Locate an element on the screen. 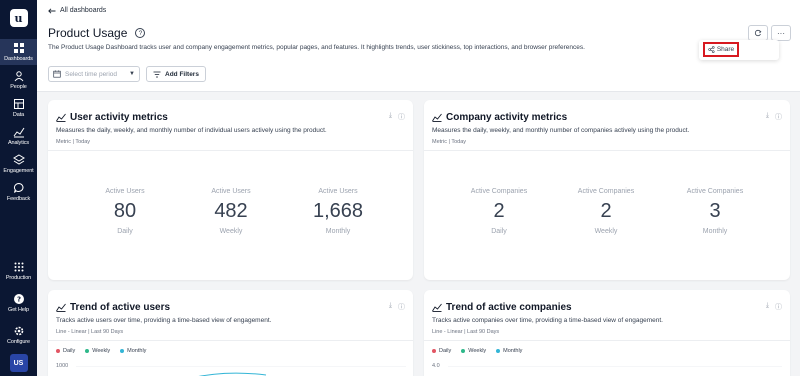 This screenshot has width=800, height=376. arrow-left-icon is located at coordinates (52, 10).